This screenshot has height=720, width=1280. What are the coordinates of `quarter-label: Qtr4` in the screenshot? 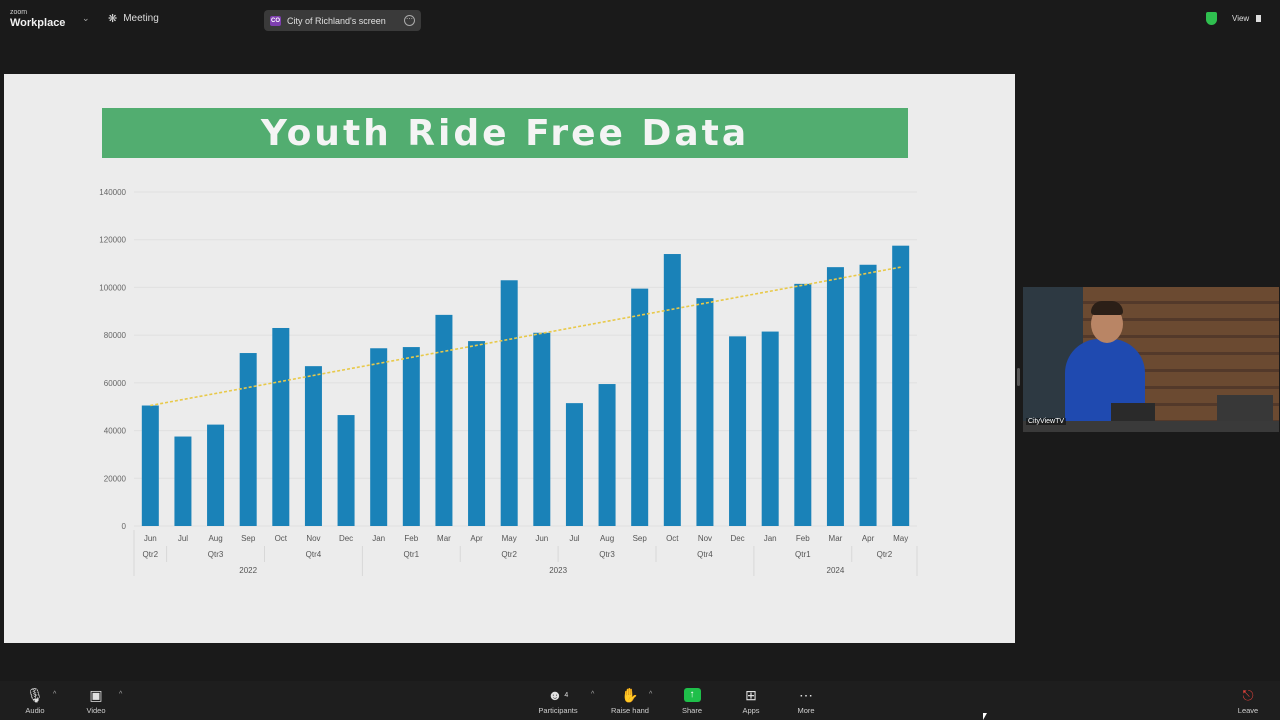 It's located at (705, 554).